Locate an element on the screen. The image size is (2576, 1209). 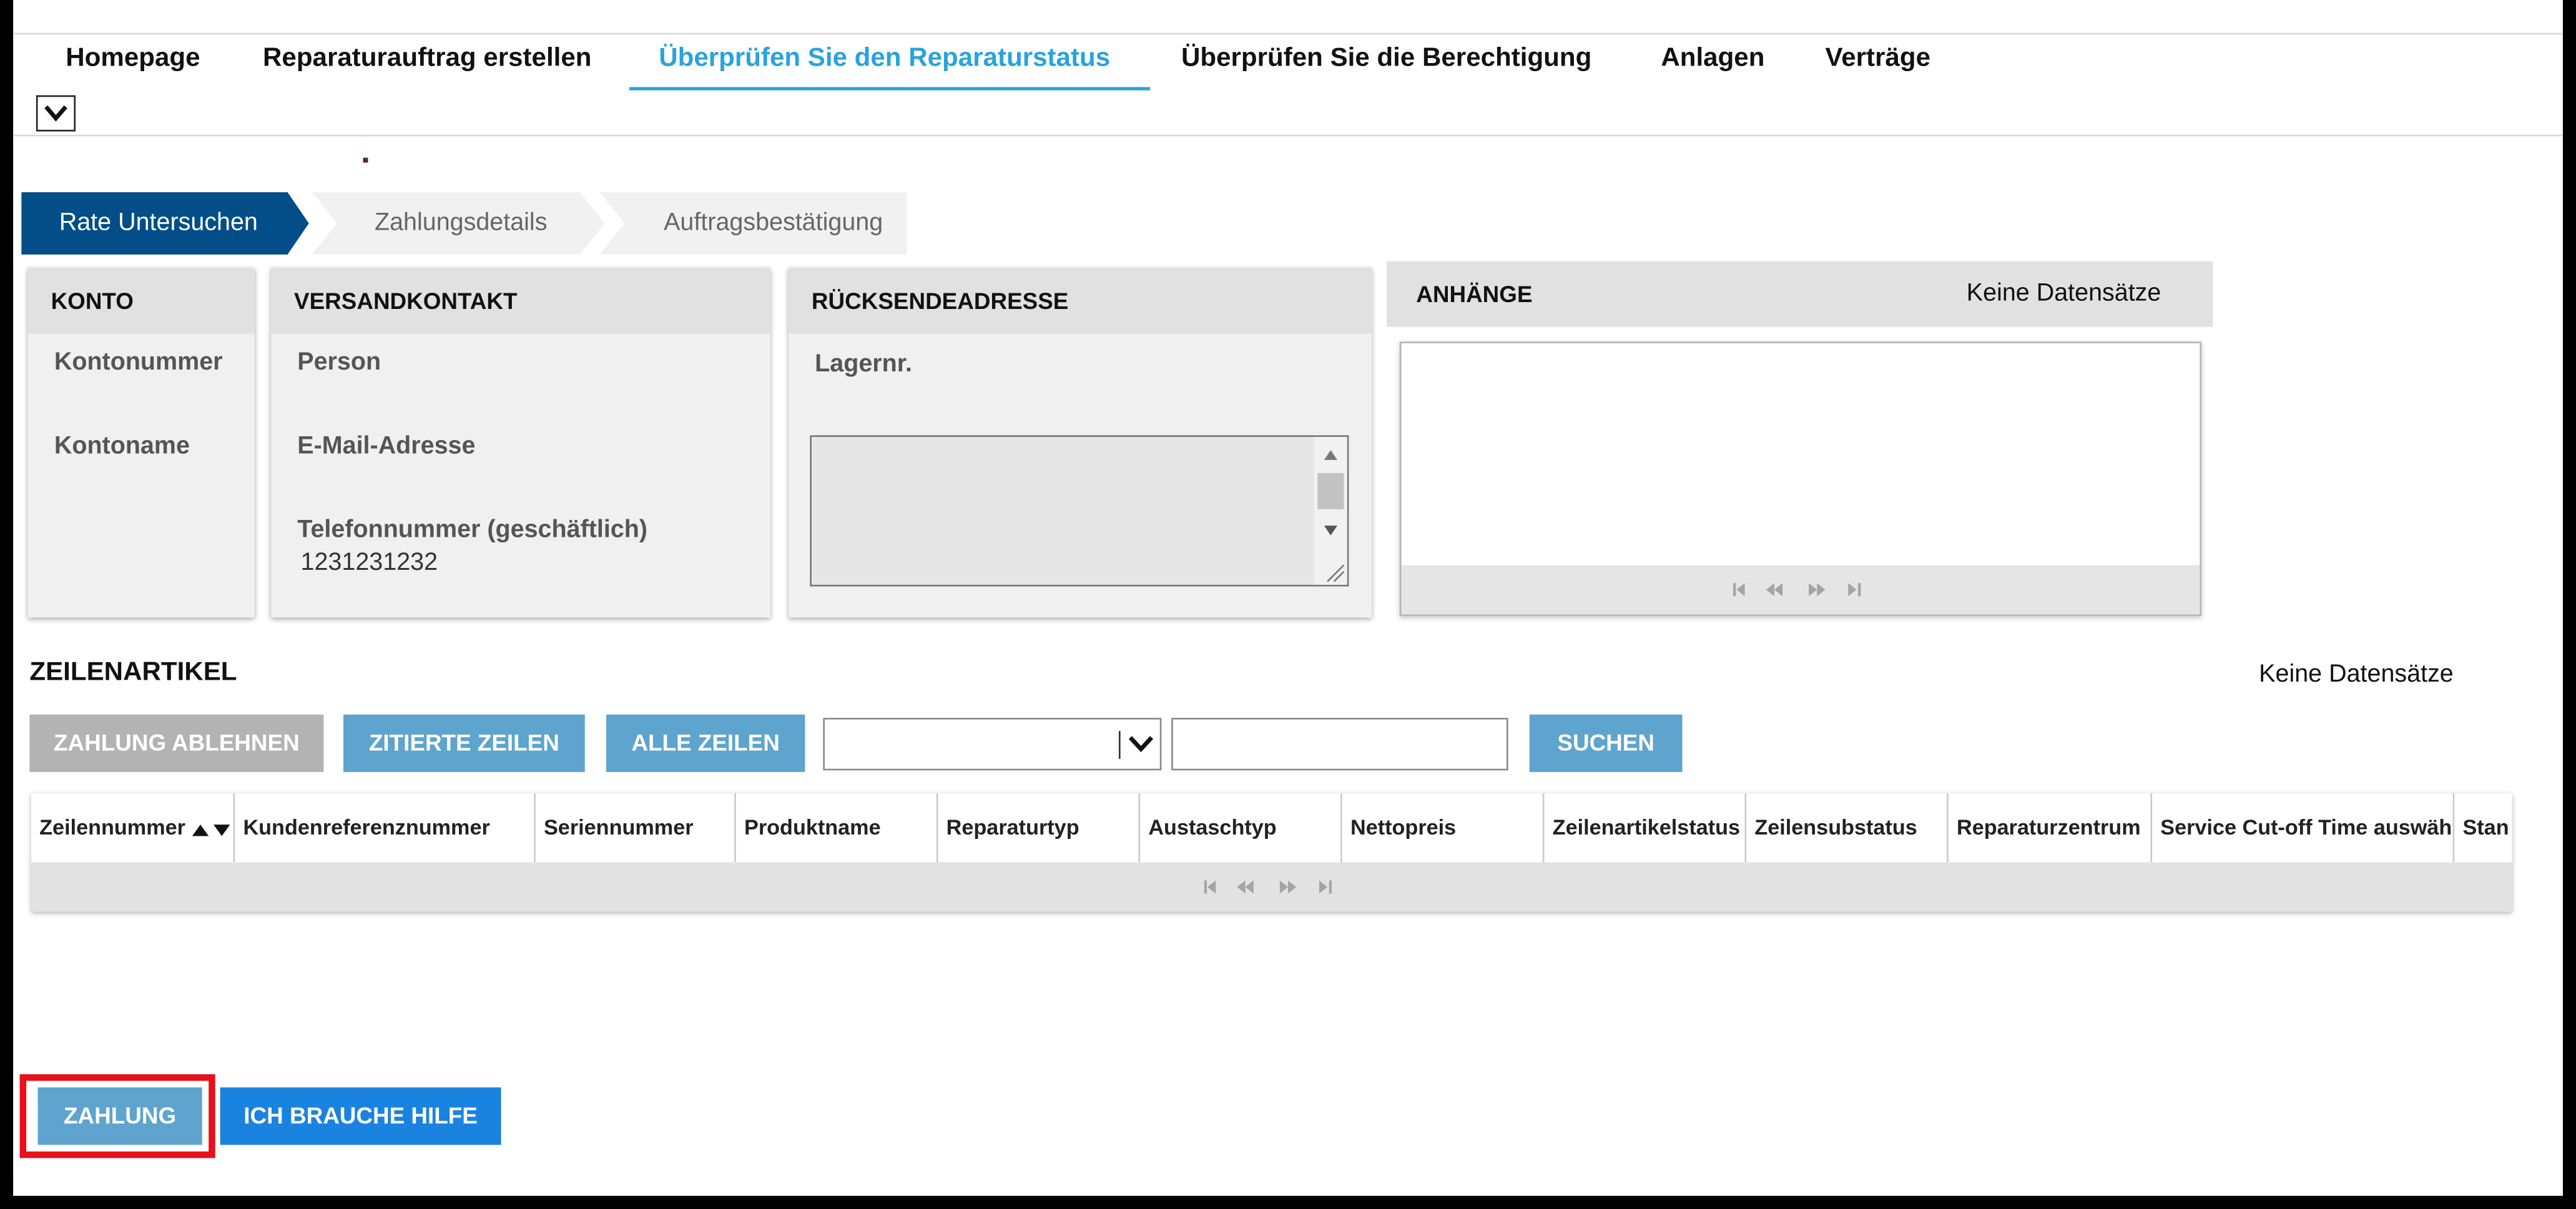
contact-email-label: E-Mail-Adresse is located at coordinates (386, 446).